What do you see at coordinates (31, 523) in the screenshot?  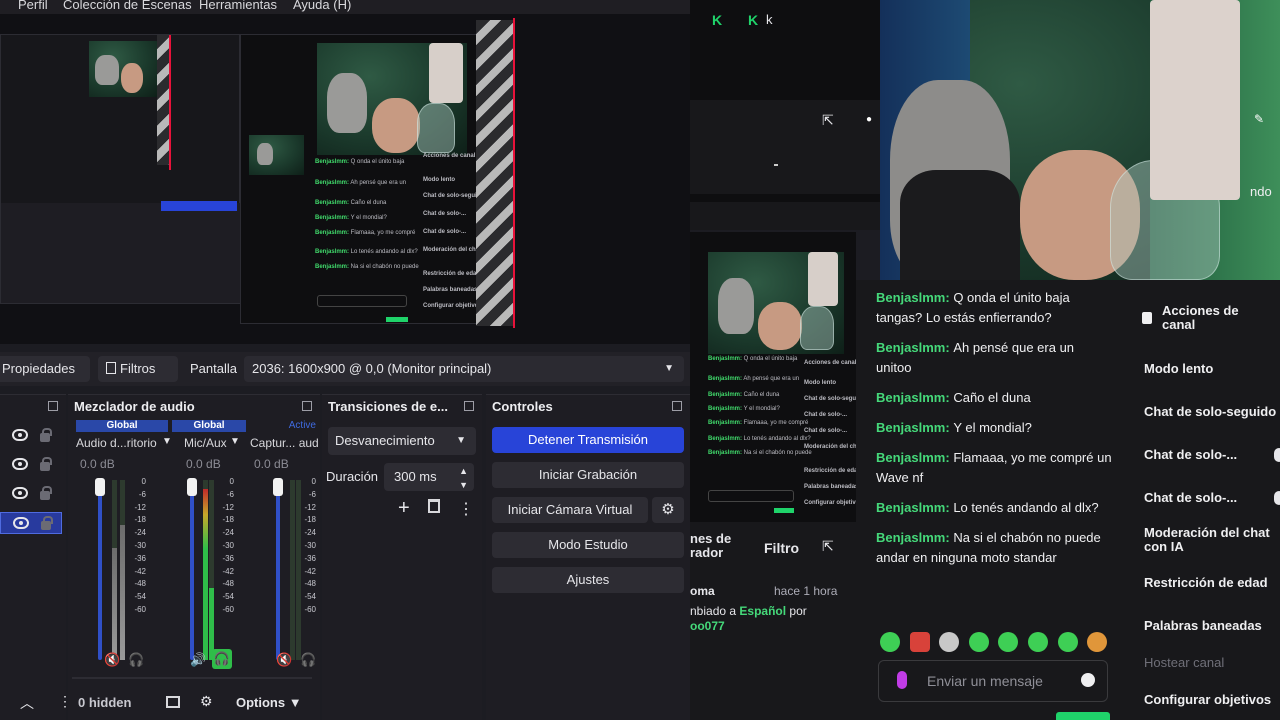 I see `source-row-selected` at bounding box center [31, 523].